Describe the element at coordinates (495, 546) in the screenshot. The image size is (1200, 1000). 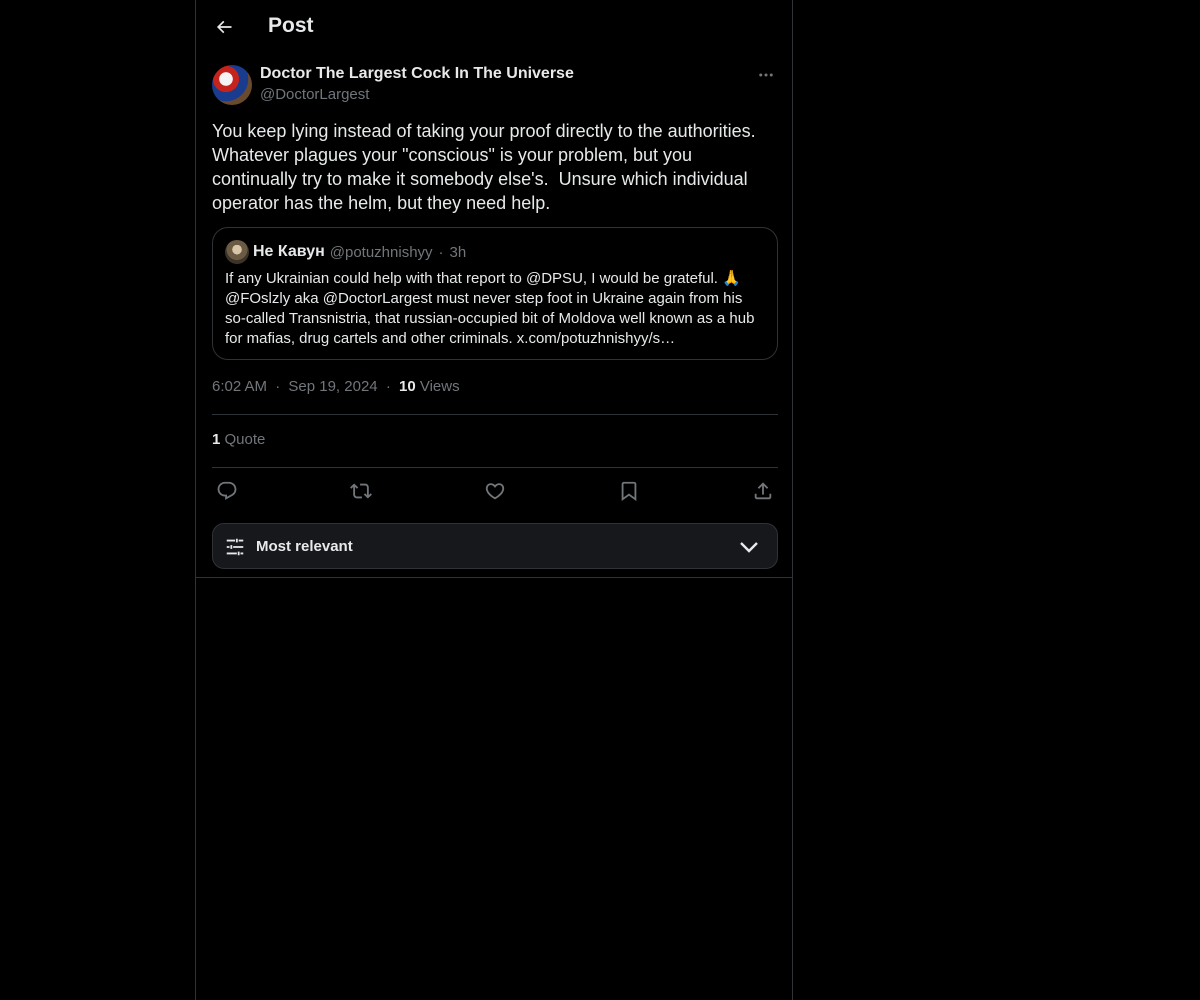
I see `sort-replies-dropdown: Most relevant` at that location.